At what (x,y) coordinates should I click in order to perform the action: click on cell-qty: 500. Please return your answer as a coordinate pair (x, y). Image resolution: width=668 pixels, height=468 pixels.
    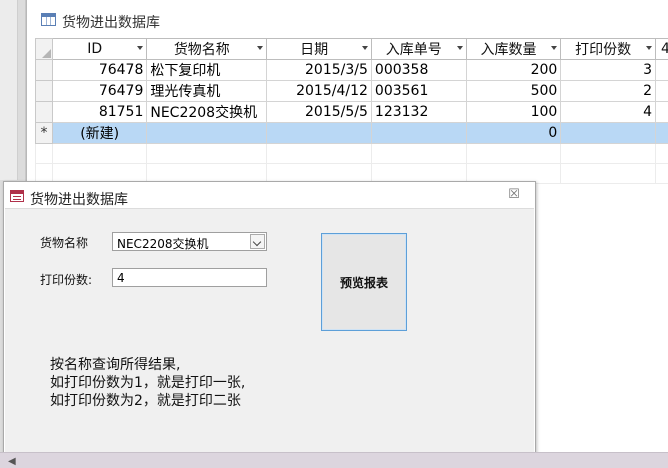
    Looking at the image, I should click on (513, 91).